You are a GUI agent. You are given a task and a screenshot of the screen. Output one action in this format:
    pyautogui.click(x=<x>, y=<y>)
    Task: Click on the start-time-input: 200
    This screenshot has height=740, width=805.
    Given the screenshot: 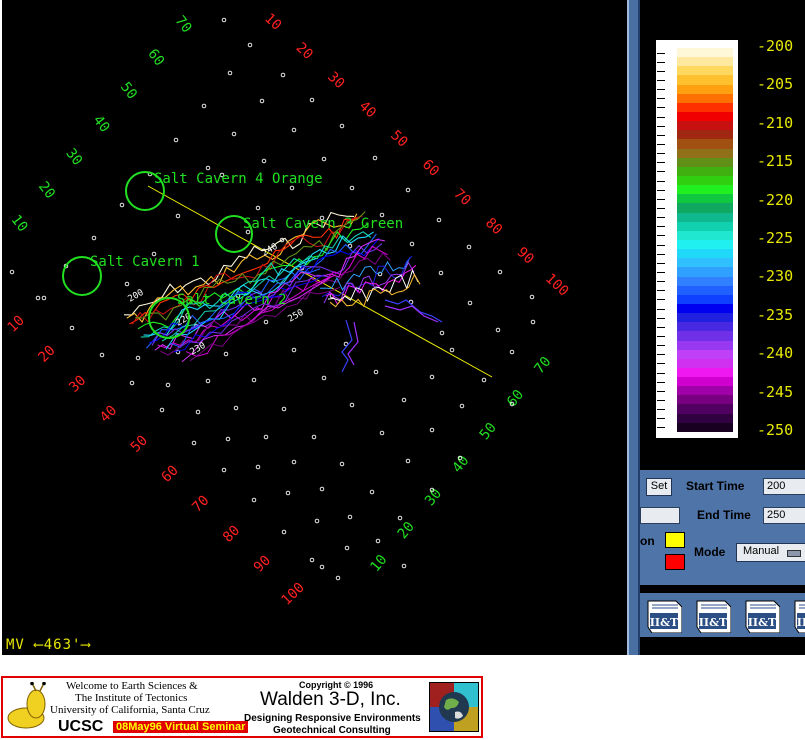 What is the action you would take?
    pyautogui.click(x=784, y=486)
    